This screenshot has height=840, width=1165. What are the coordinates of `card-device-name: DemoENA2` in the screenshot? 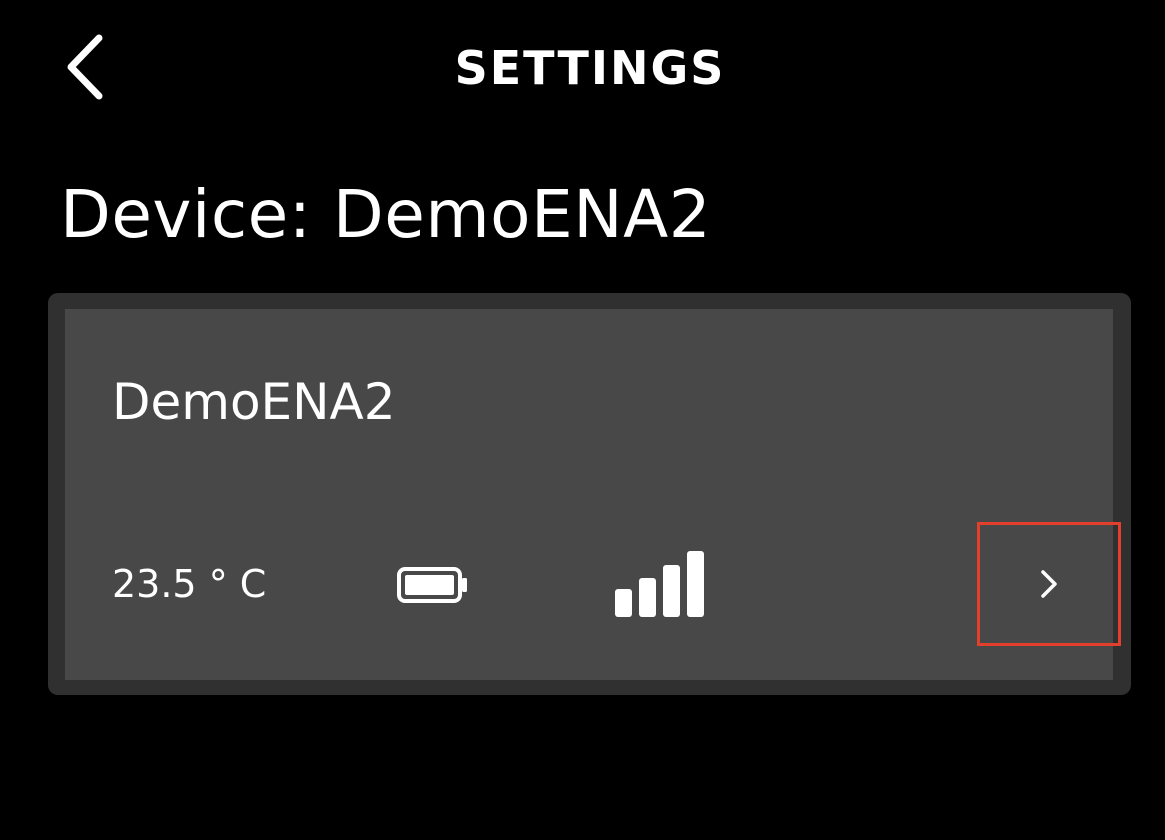 It's located at (254, 402).